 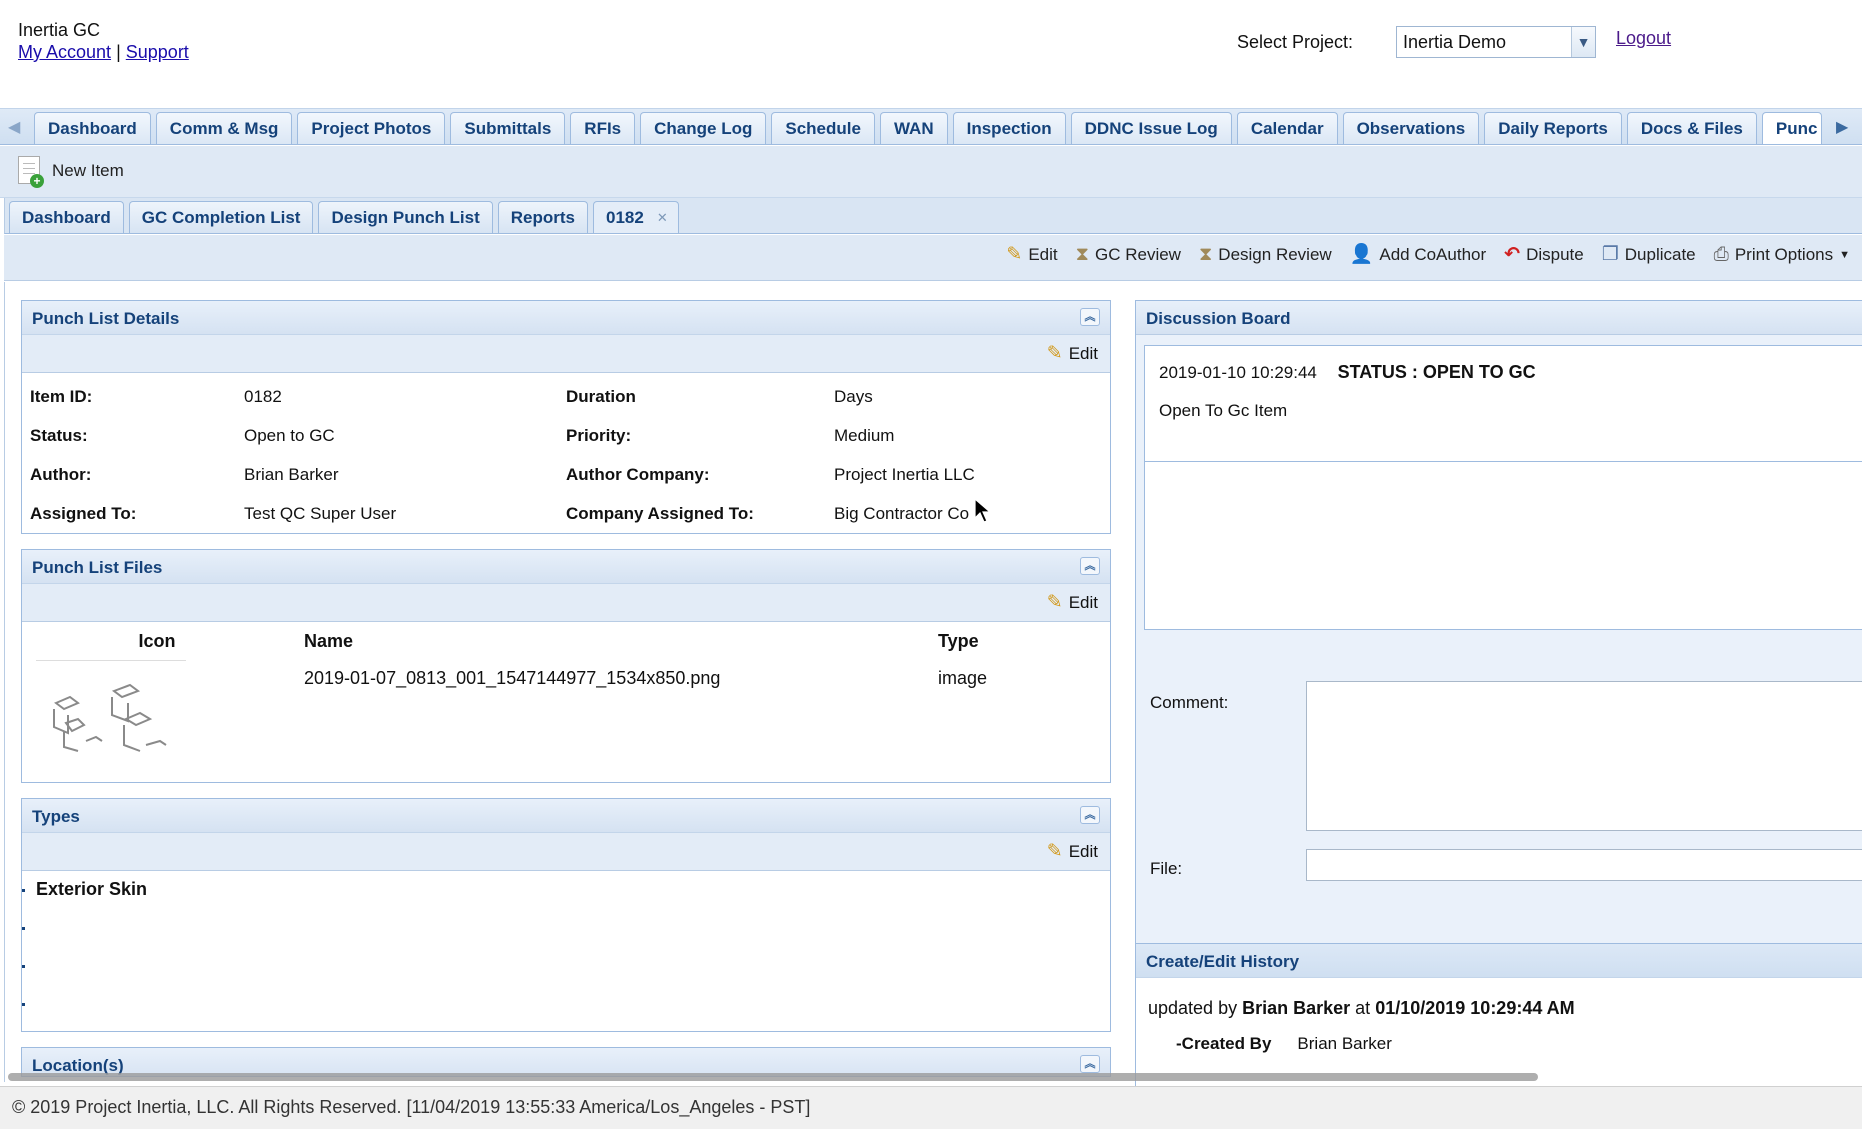 I want to click on file-input, so click(x=1584, y=865).